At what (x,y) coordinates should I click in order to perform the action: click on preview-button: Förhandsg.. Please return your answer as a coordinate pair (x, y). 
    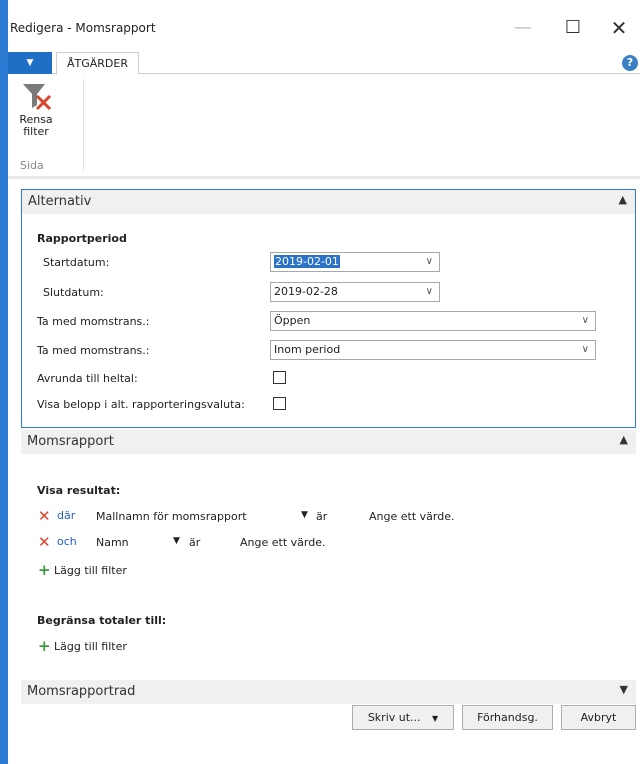
    Looking at the image, I should click on (507, 717).